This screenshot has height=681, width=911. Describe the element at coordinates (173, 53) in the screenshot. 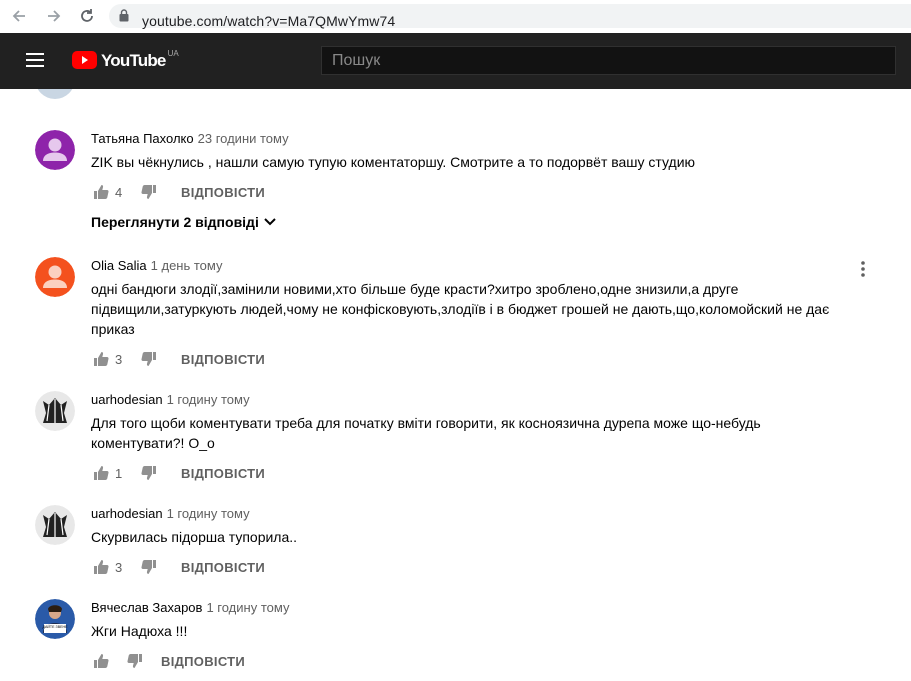

I see `country-code: UA` at that location.